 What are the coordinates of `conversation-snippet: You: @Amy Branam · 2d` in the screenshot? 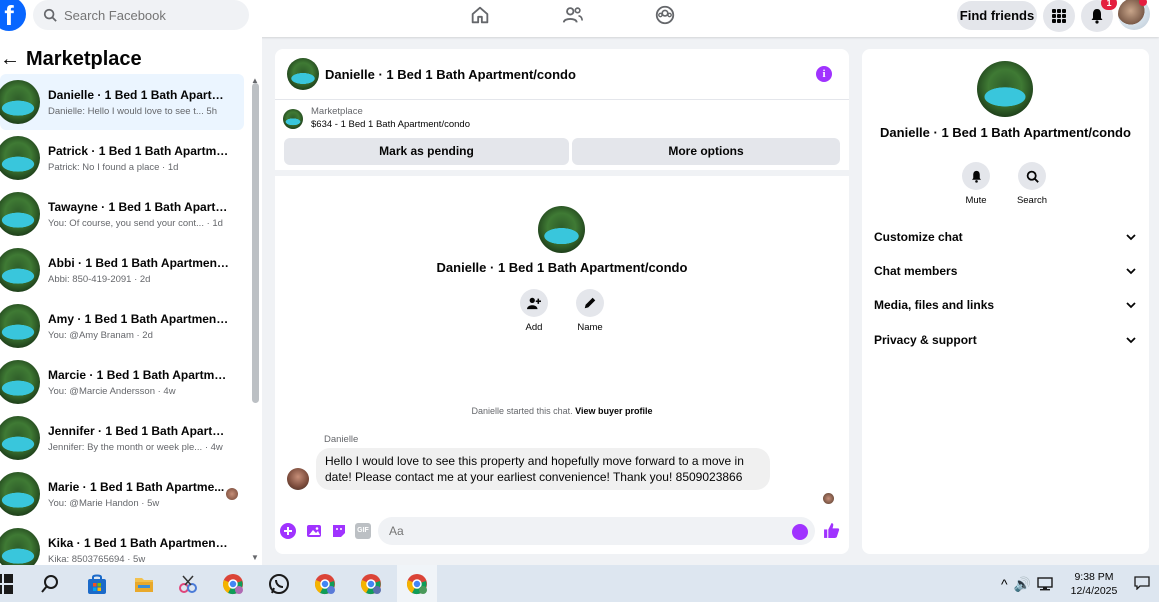 It's located at (100, 335).